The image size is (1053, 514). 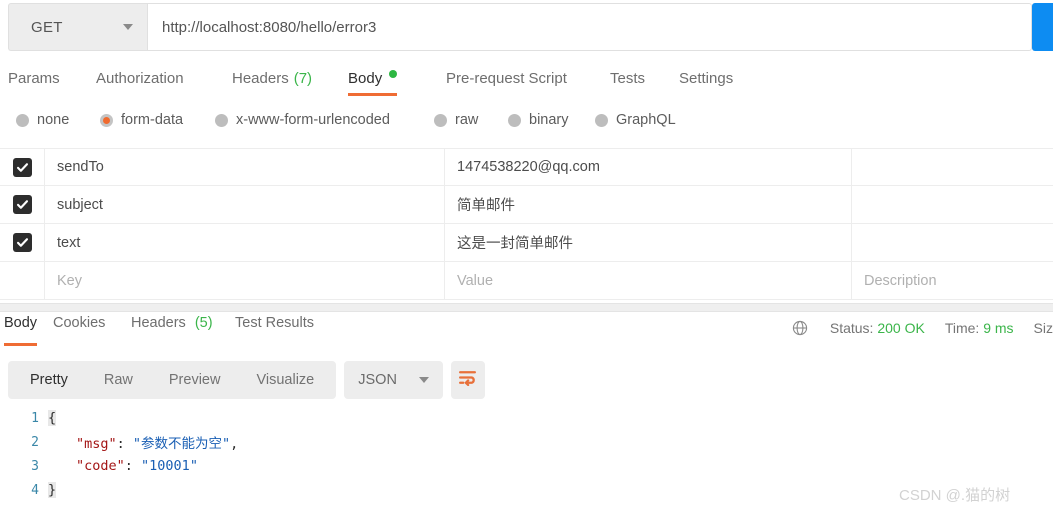 What do you see at coordinates (467, 120) in the screenshot?
I see `body-type-raw-label: raw` at bounding box center [467, 120].